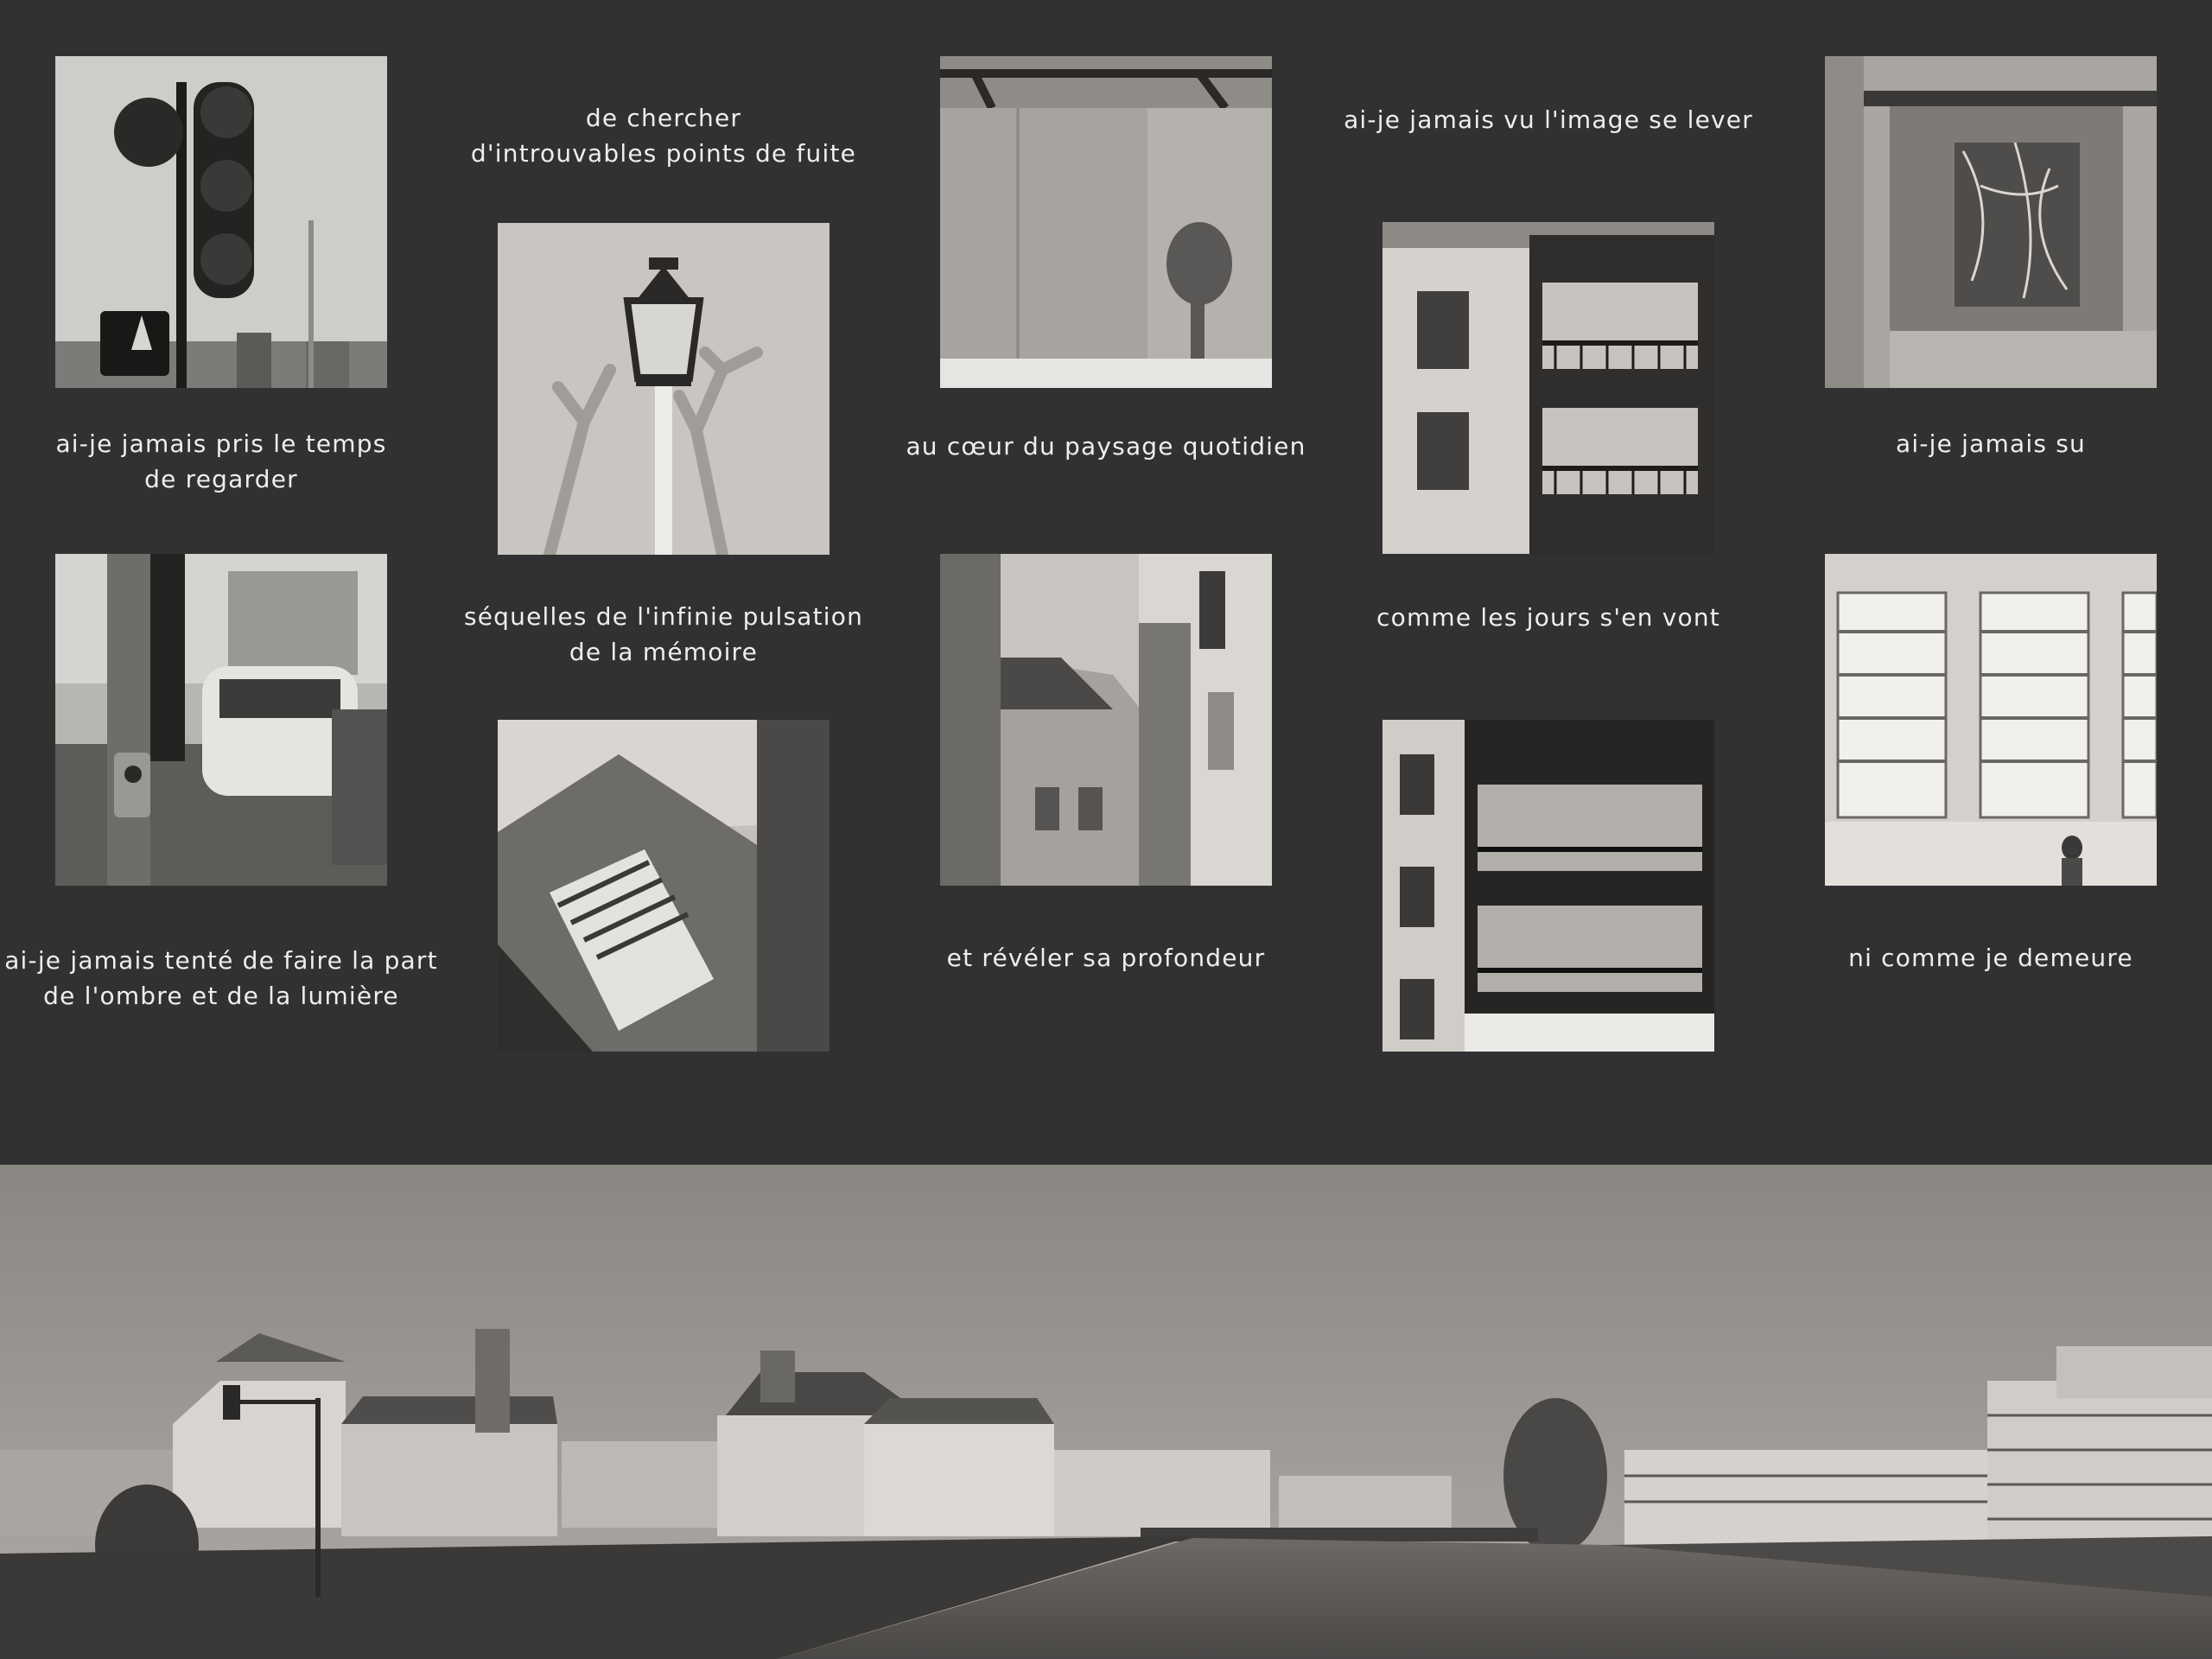 The height and width of the screenshot is (1659, 2212). I want to click on caption-9-line-1: comme les jours s'en vont, so click(1548, 617).